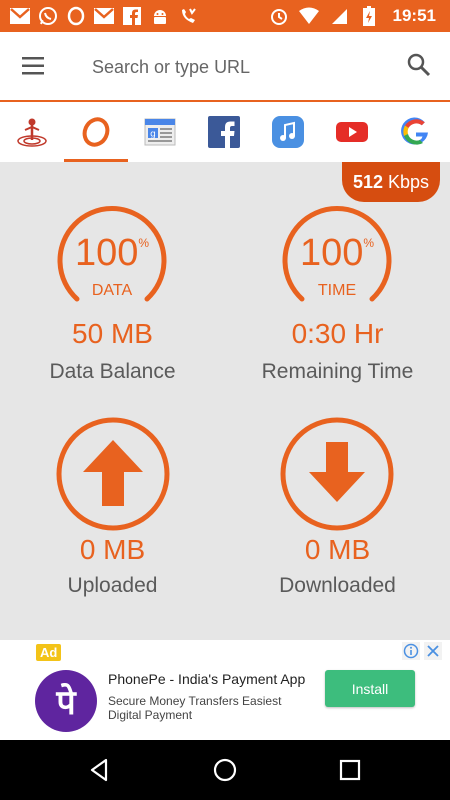 The width and height of the screenshot is (450, 800). Describe the element at coordinates (112, 333) in the screenshot. I see `data-balance-value: 50 MB` at that location.